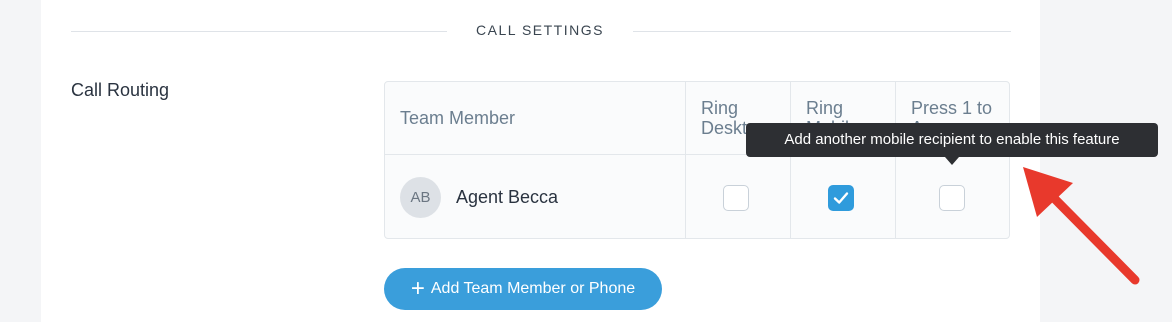 The image size is (1172, 322). I want to click on press-1-checkbox, so click(952, 198).